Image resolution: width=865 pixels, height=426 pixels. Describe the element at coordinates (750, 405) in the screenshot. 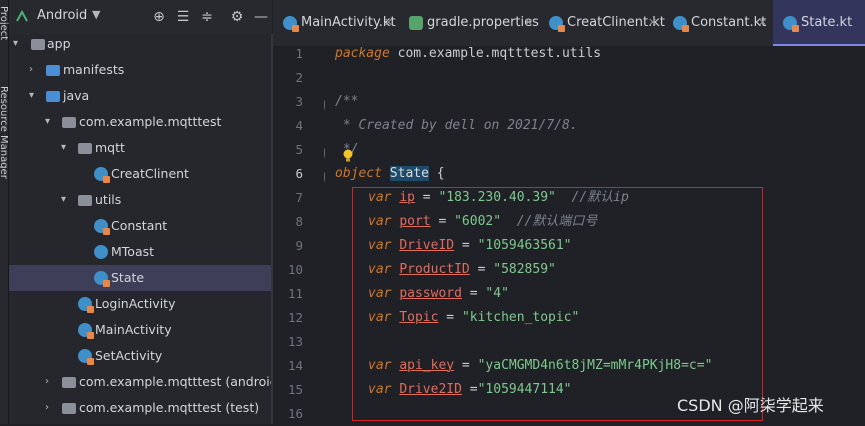

I see `watermark: CSDN @阿柒学起来` at that location.